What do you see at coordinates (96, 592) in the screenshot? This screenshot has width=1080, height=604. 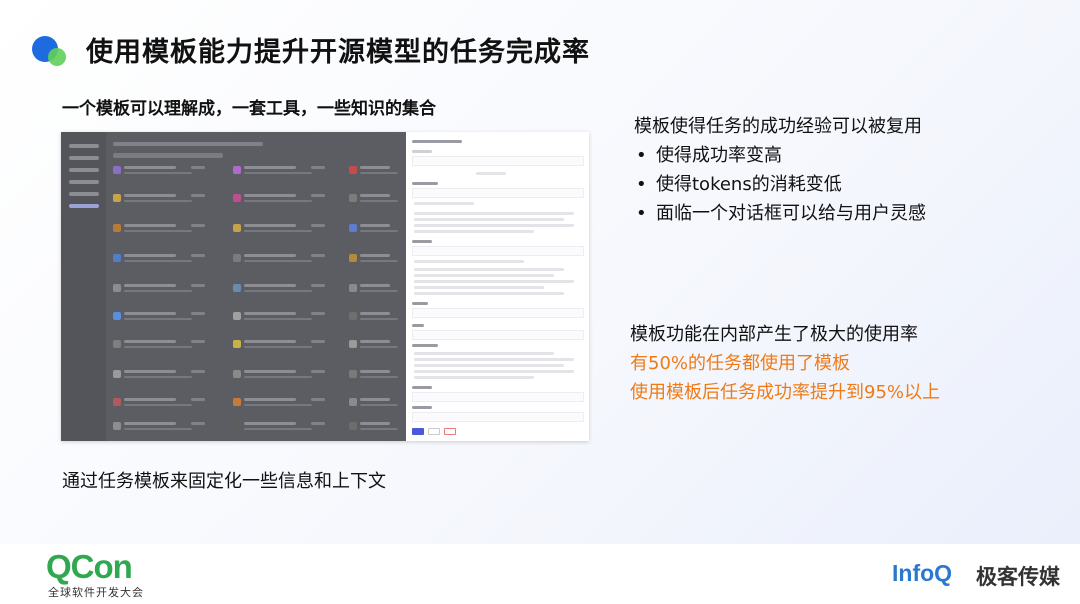 I see `qcon-tagline: 全球软件开发大会` at bounding box center [96, 592].